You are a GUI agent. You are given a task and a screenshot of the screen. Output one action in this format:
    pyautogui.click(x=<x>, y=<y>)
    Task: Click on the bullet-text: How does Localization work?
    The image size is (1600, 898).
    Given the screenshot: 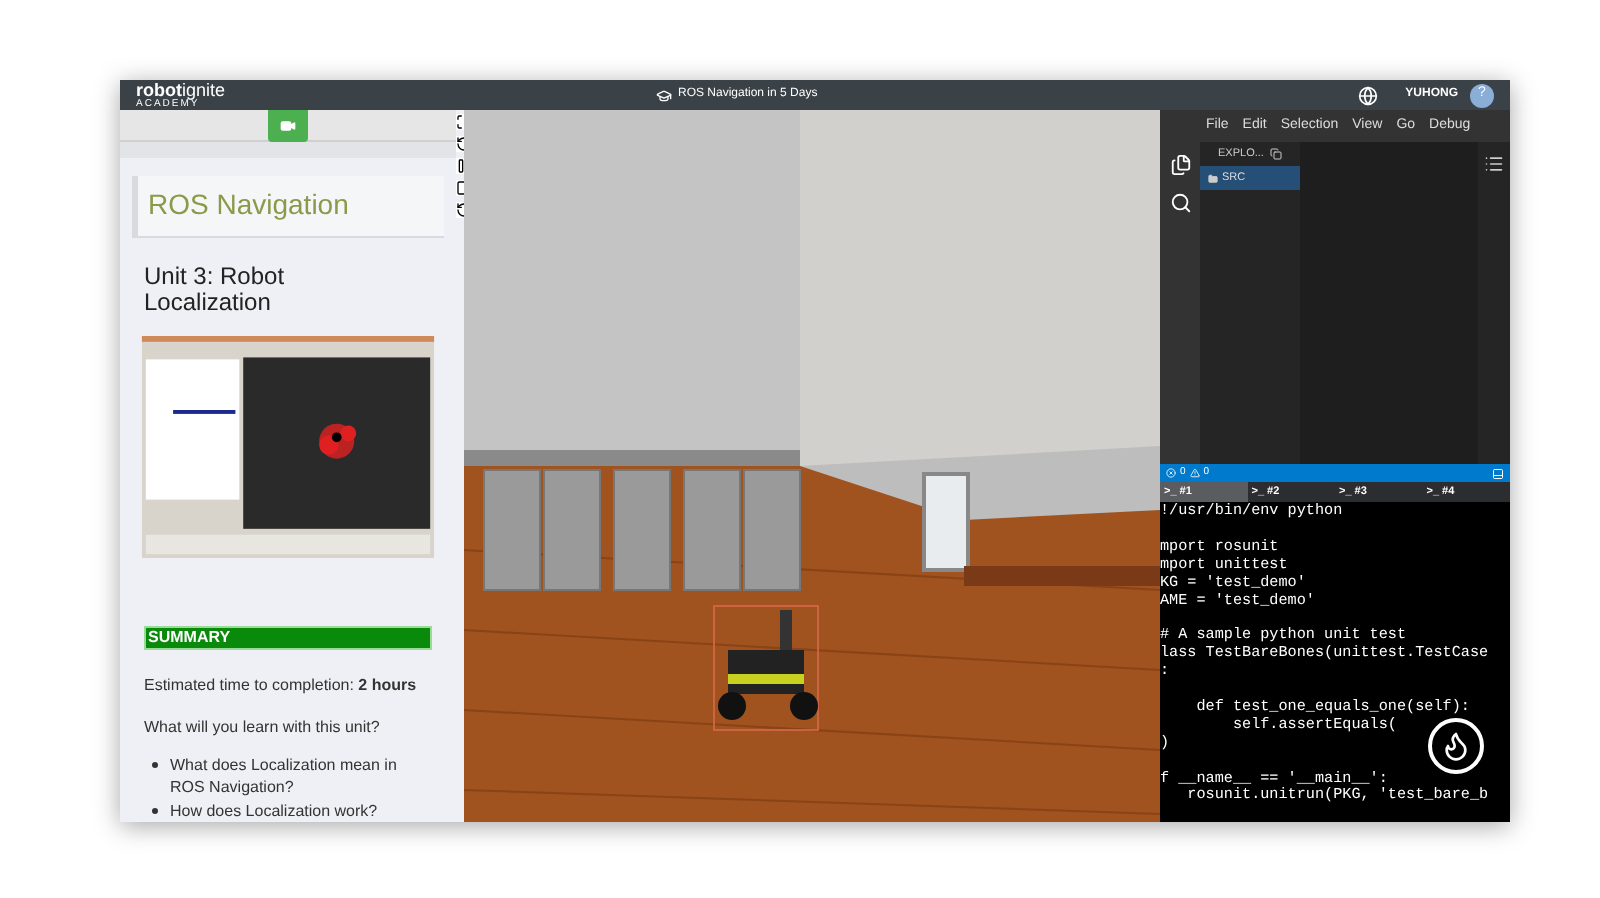 What is the action you would take?
    pyautogui.click(x=275, y=811)
    